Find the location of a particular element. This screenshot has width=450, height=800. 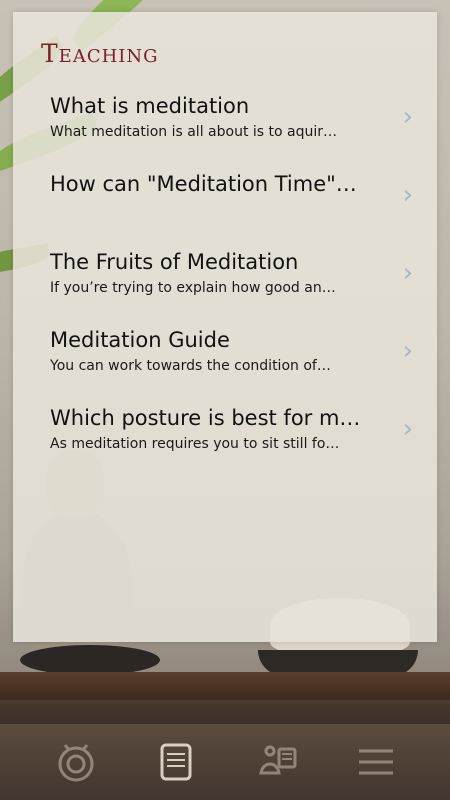

tab-guide is located at coordinates (276, 762).